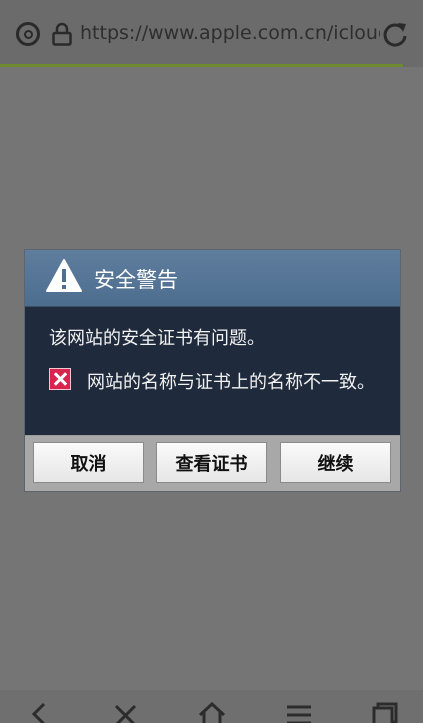 This screenshot has width=423, height=723. I want to click on menu-icon, so click(299, 712).